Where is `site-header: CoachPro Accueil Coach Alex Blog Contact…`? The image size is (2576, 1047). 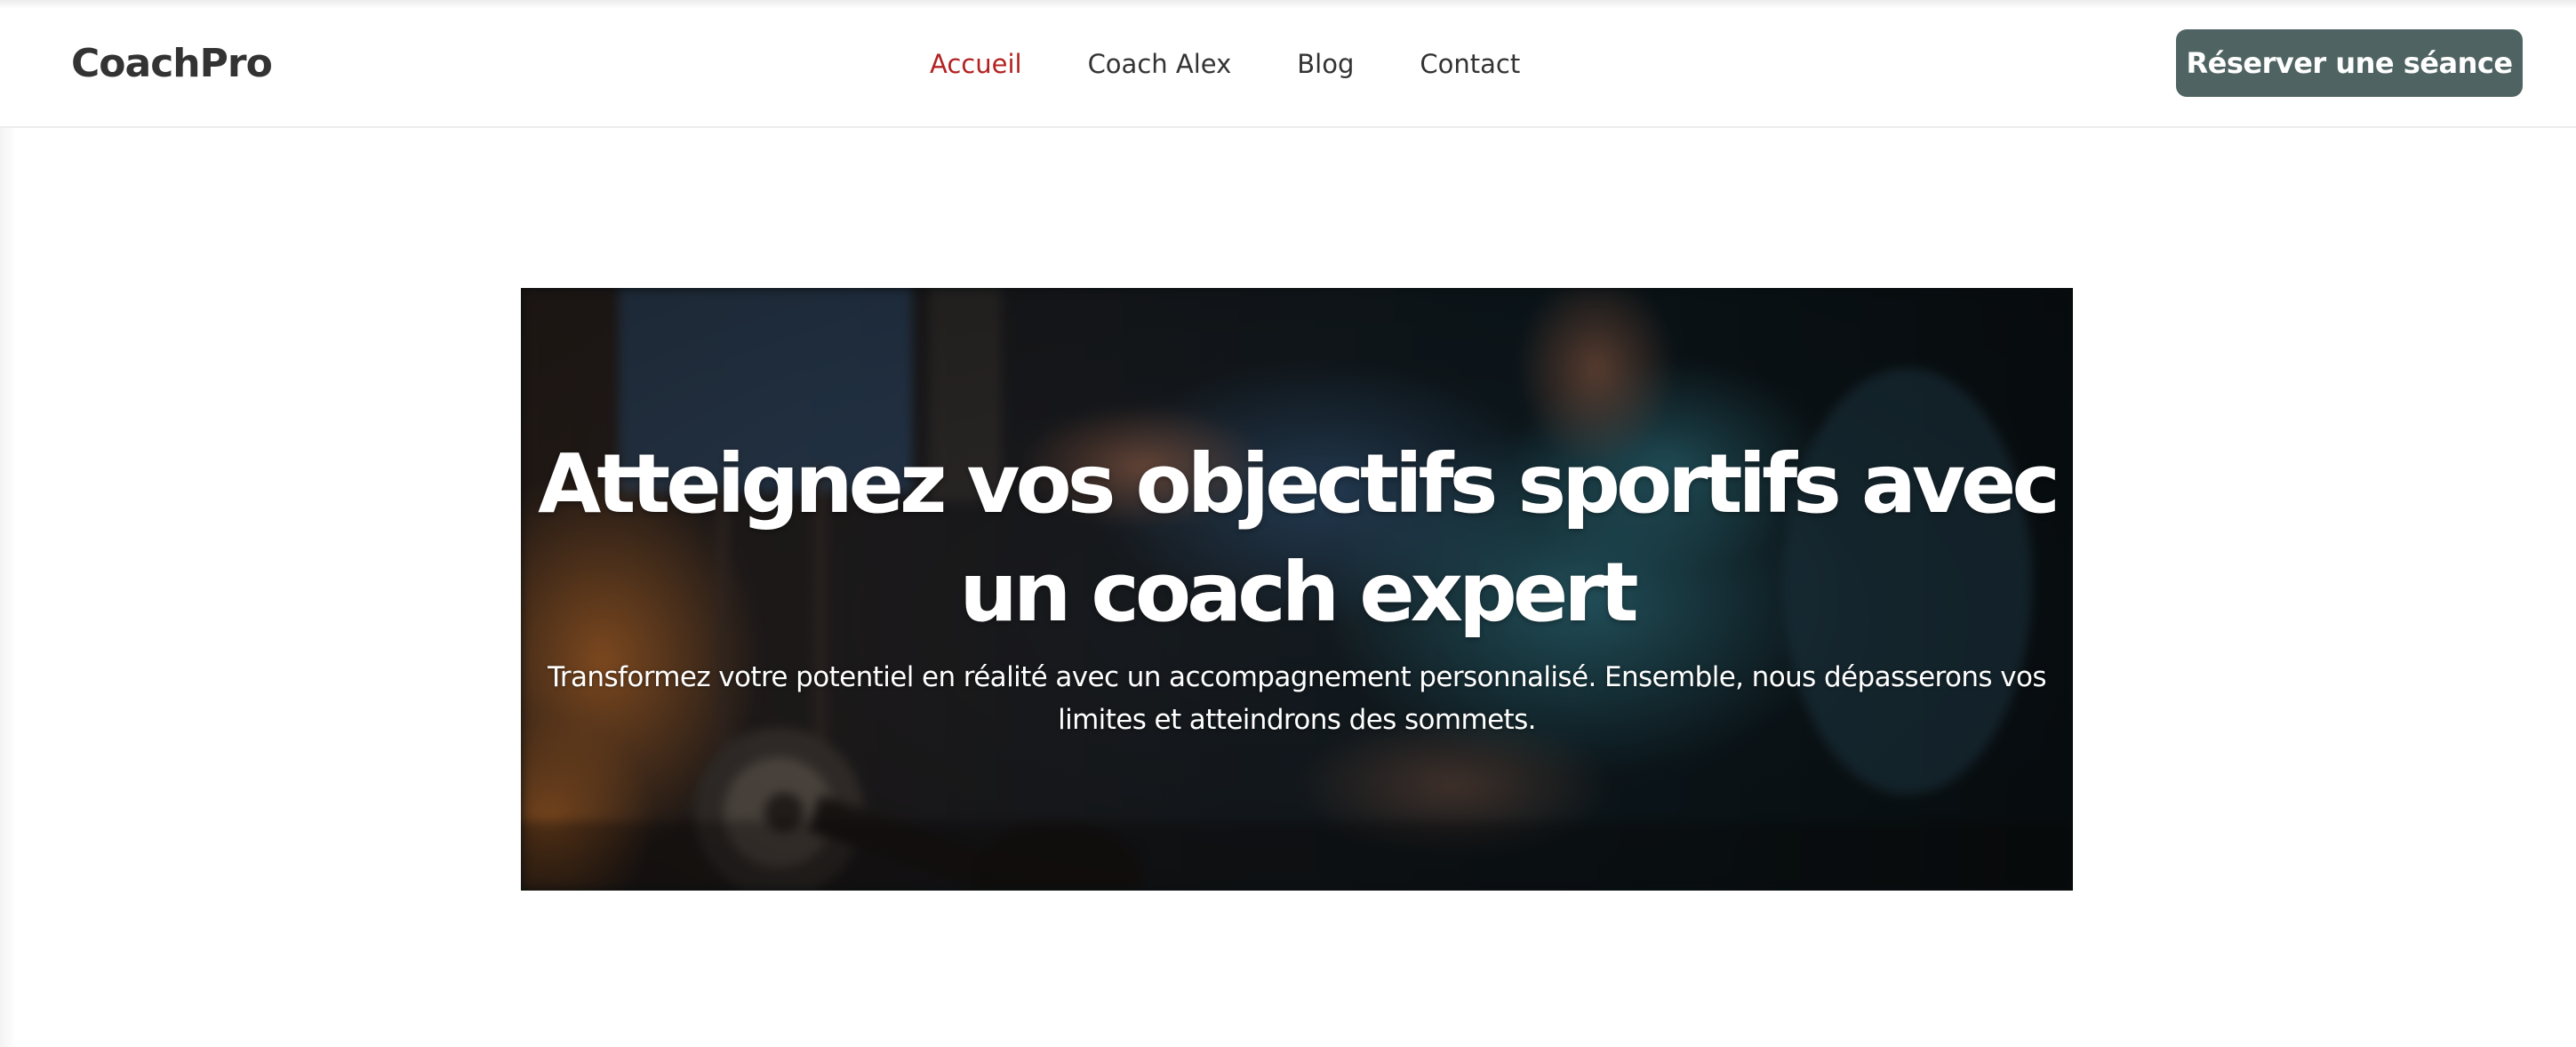 site-header: CoachPro Accueil Coach Alex Blog Contact… is located at coordinates (1288, 64).